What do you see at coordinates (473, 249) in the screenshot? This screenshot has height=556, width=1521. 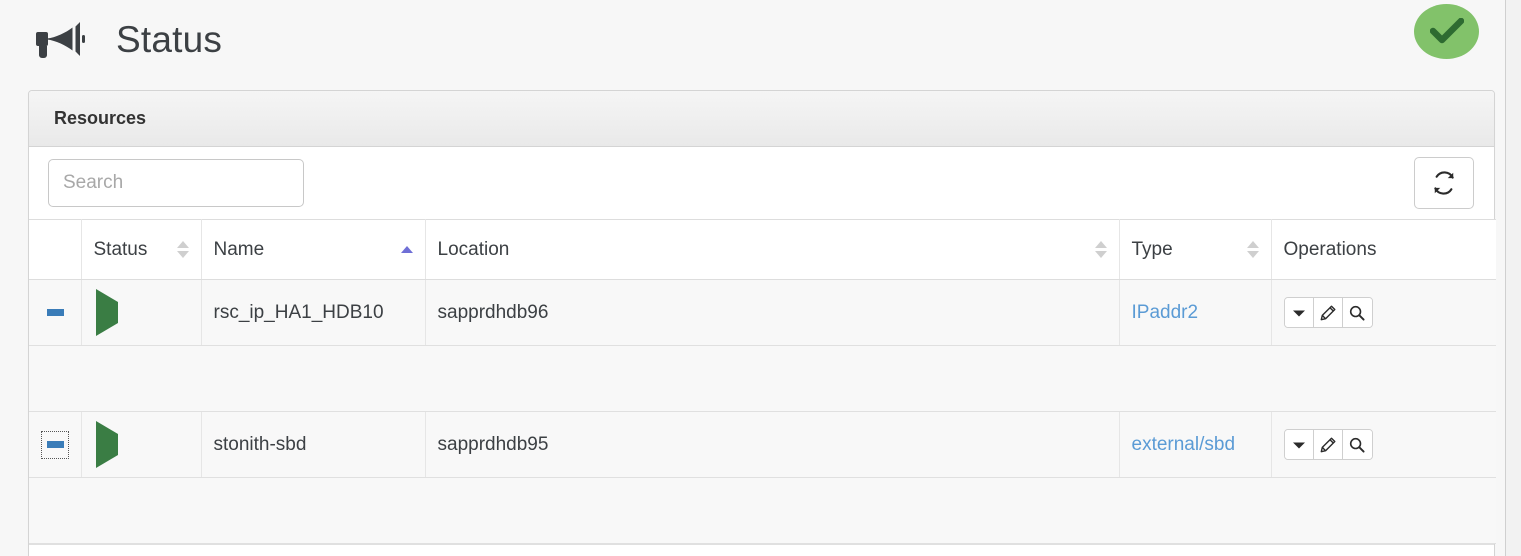 I see `column-label-location: Location` at bounding box center [473, 249].